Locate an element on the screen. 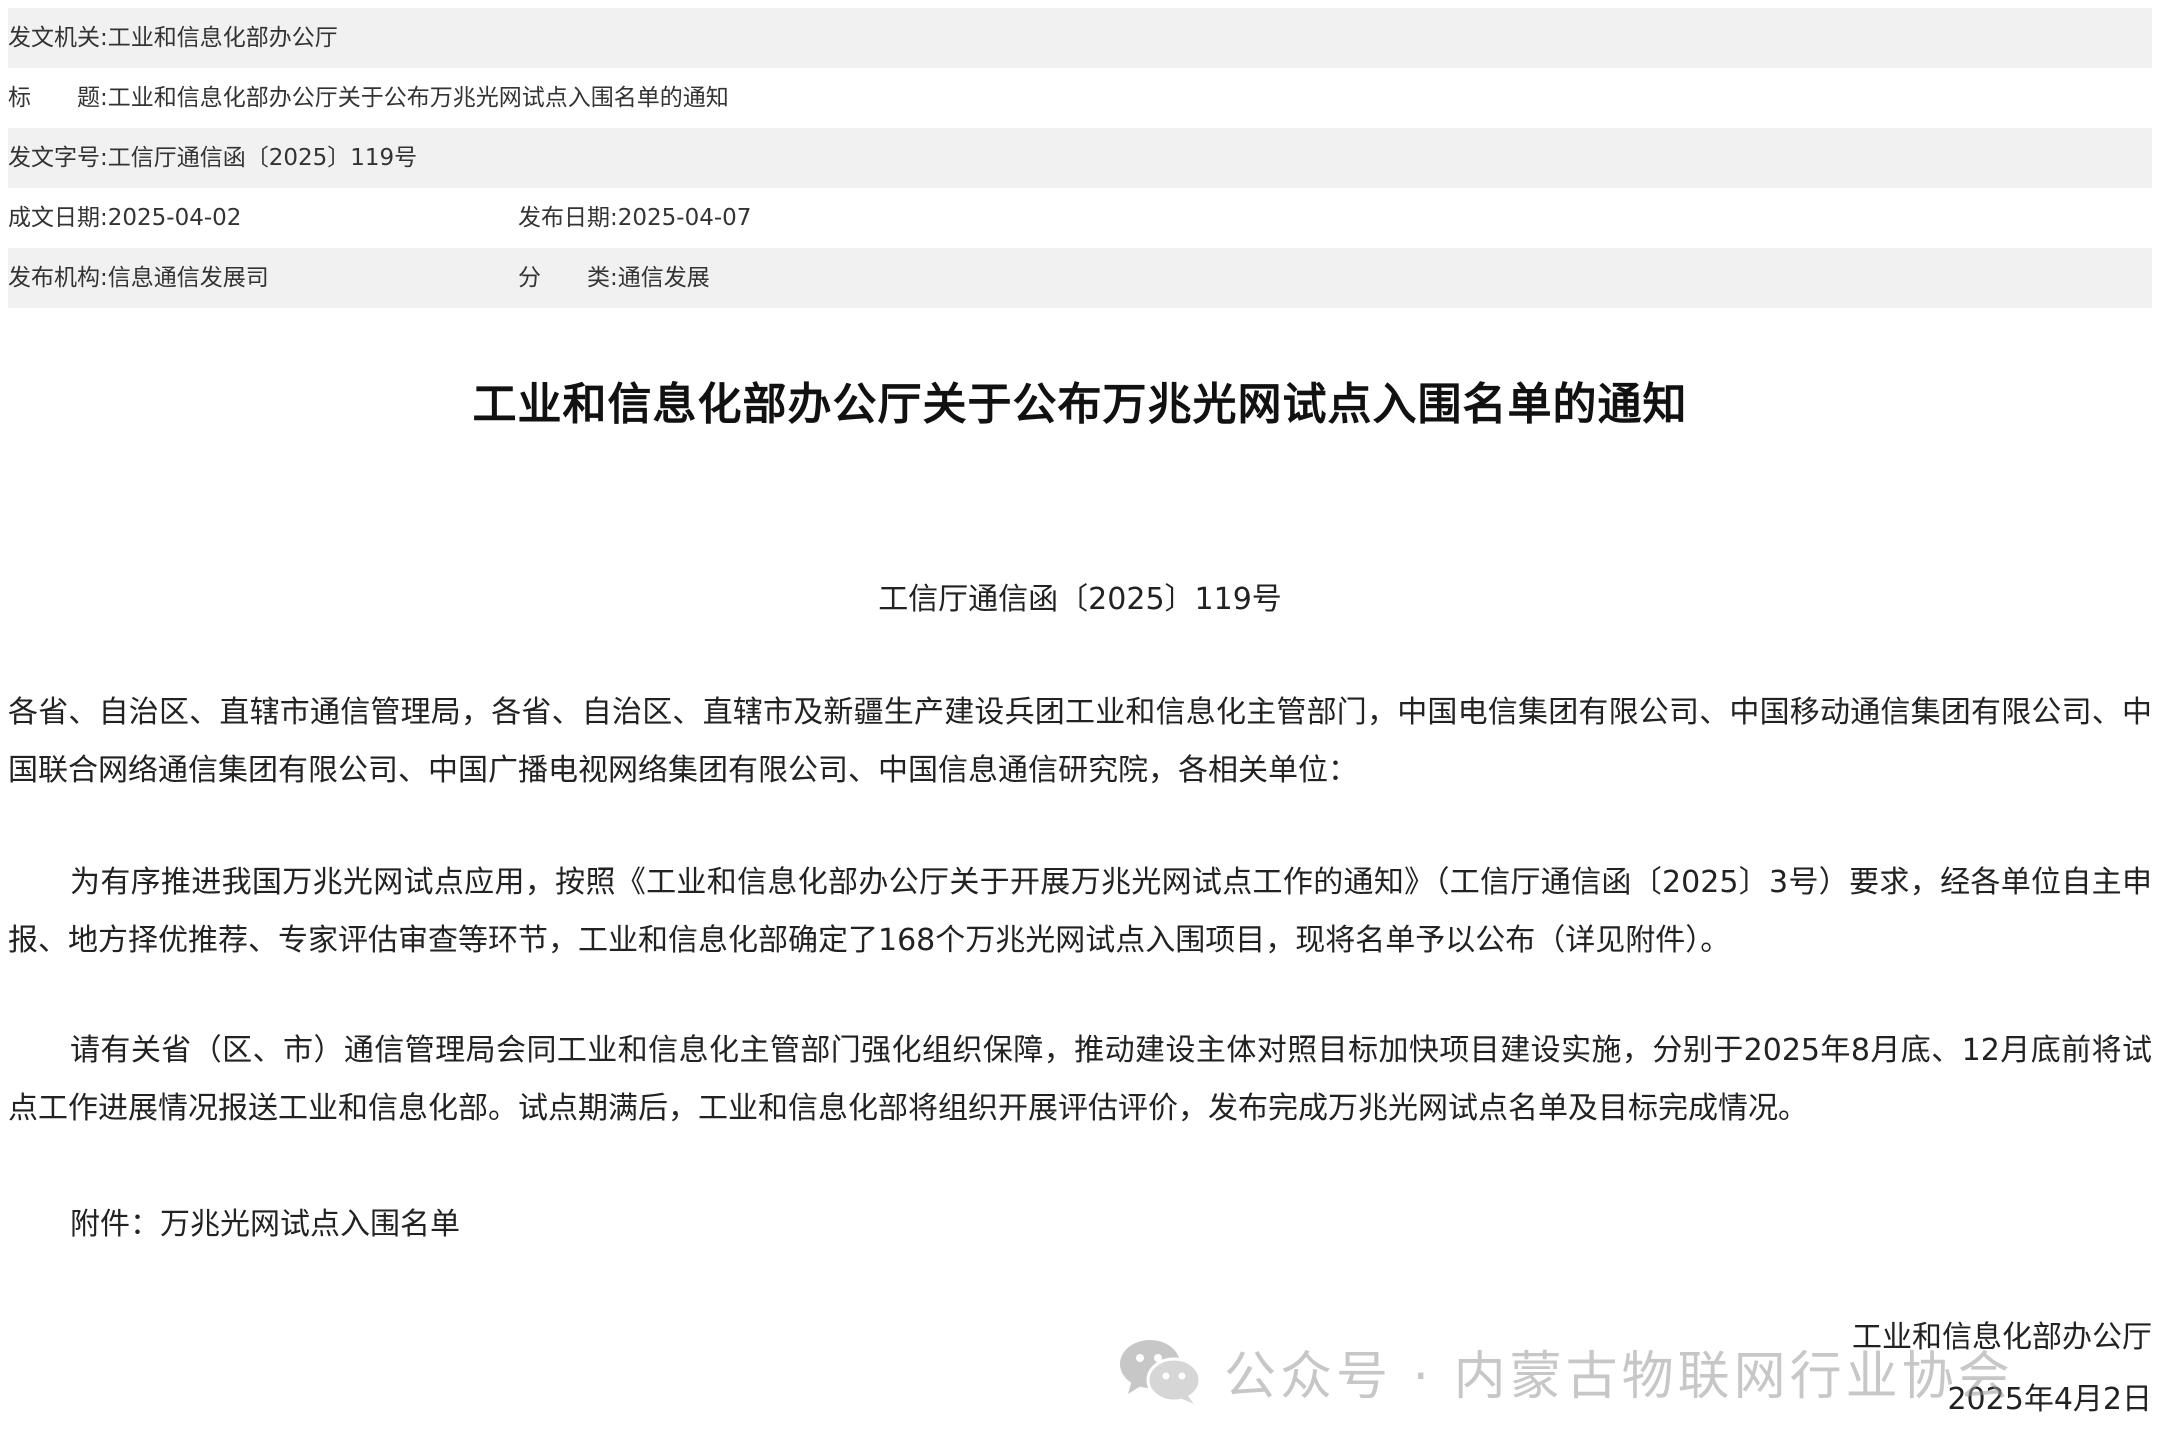 This screenshot has width=2160, height=1450. meta-agency: 发布机构:信息通信发展司 is located at coordinates (138, 278).